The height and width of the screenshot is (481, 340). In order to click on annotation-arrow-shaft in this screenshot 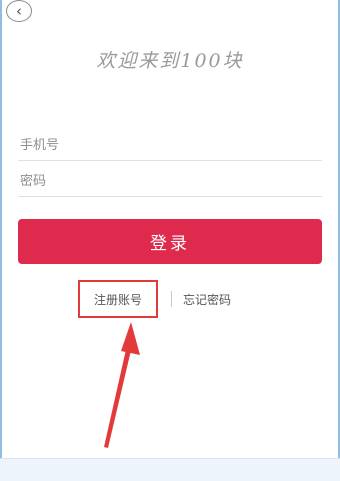, I will do `click(118, 396)`.